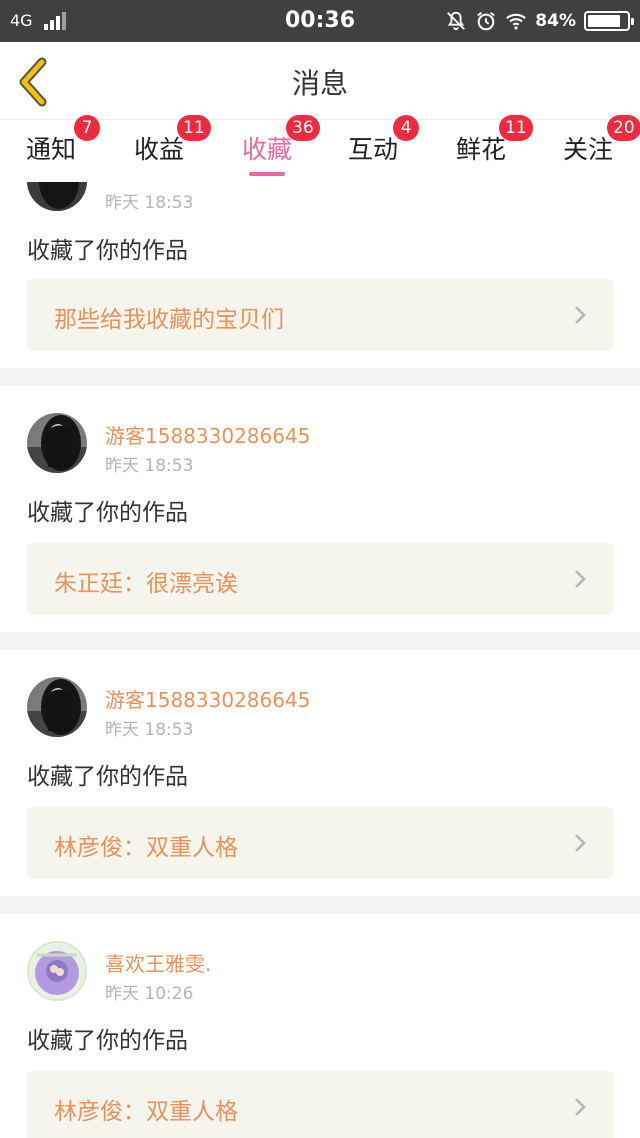 The width and height of the screenshot is (640, 1138). Describe the element at coordinates (169, 320) in the screenshot. I see `work-title: 那些给我收藏的宝贝们` at that location.